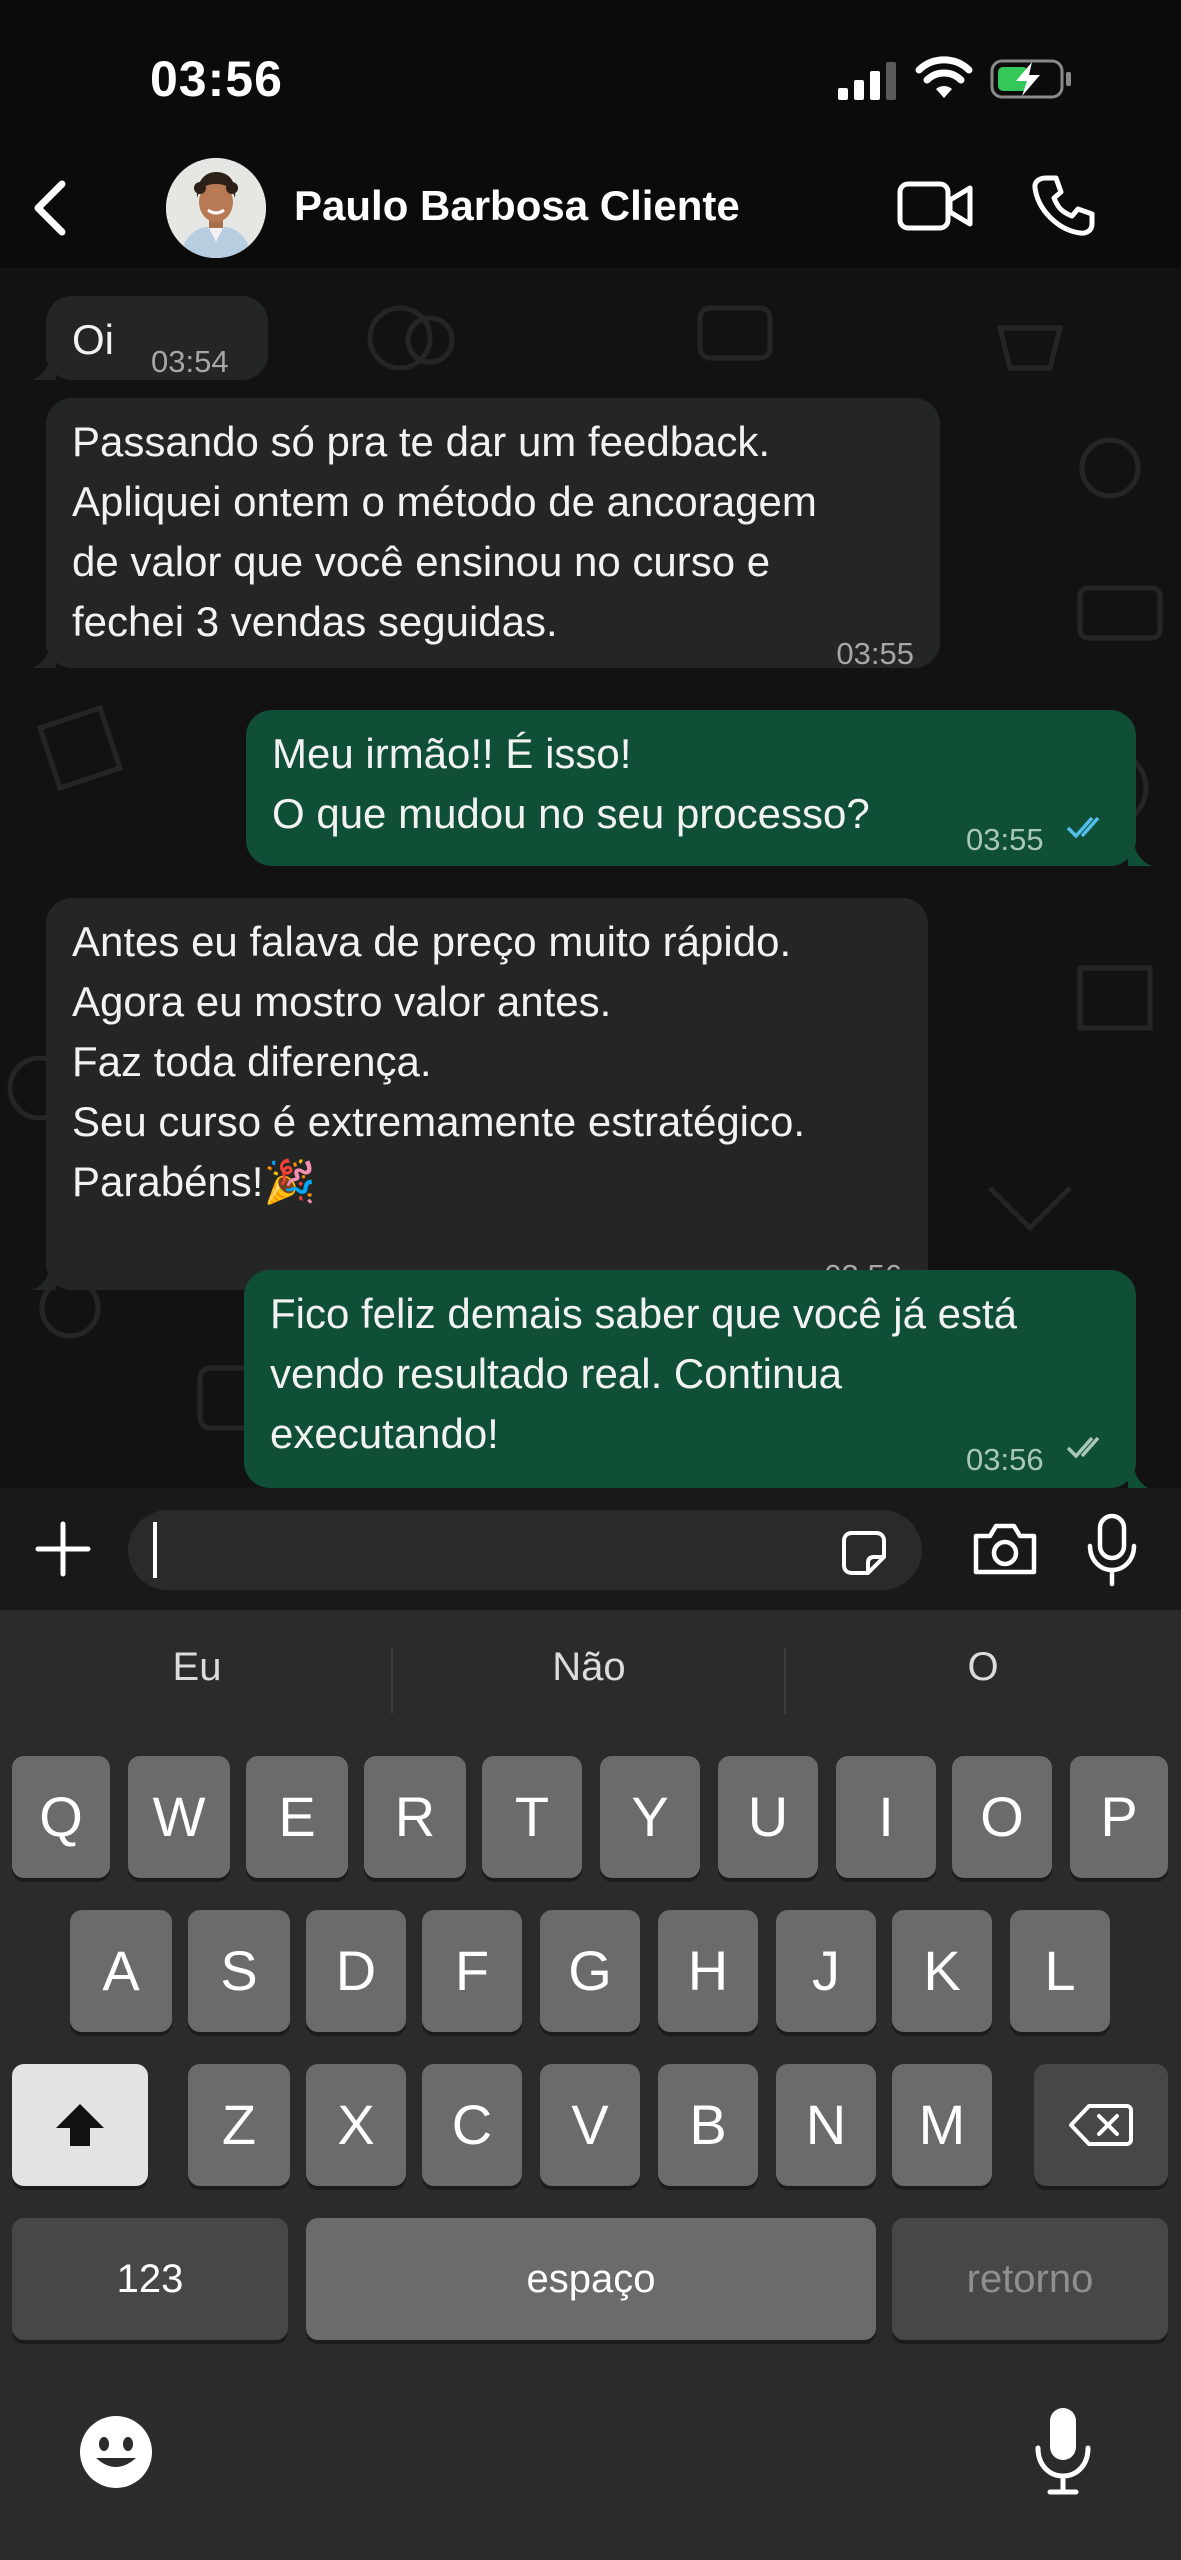 This screenshot has height=2560, width=1181. What do you see at coordinates (61, 1817) in the screenshot?
I see `key-q: Q` at bounding box center [61, 1817].